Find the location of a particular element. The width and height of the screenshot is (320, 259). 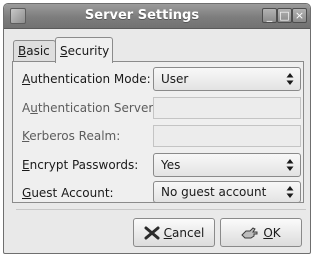

minimize-icon: _ is located at coordinates (269, 15).